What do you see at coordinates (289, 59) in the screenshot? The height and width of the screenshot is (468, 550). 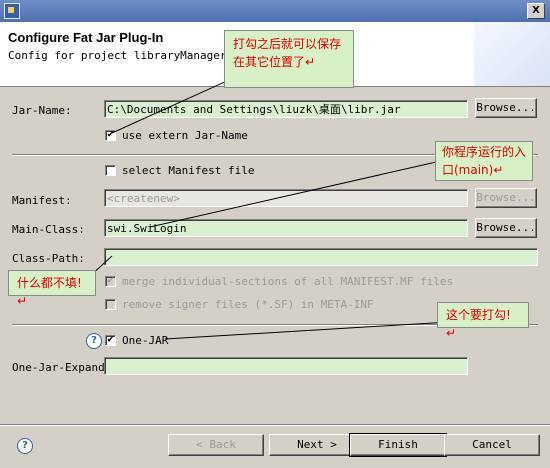 I see `callout-save-location: 打勾之后就可以保存在其它位置了↵` at bounding box center [289, 59].